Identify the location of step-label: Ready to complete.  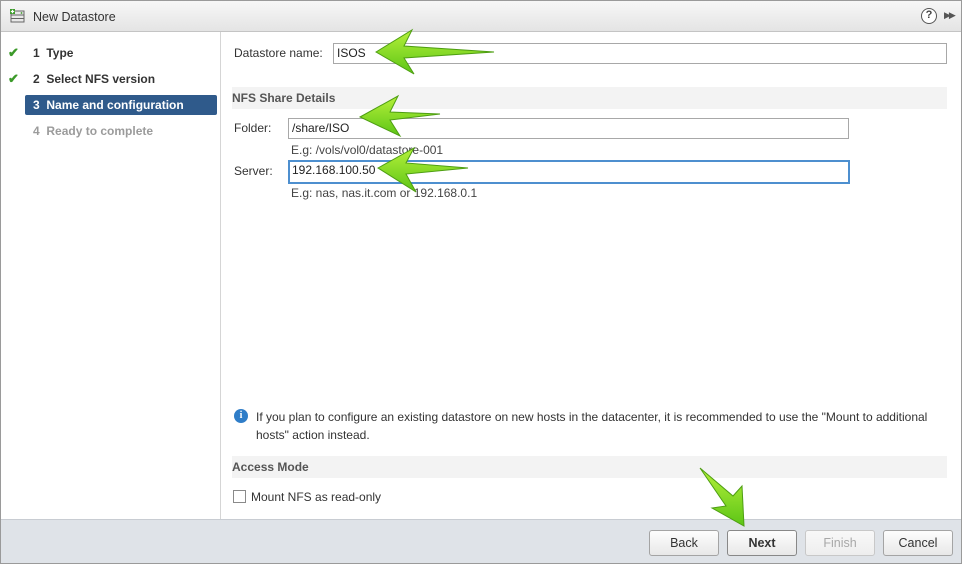
(100, 131).